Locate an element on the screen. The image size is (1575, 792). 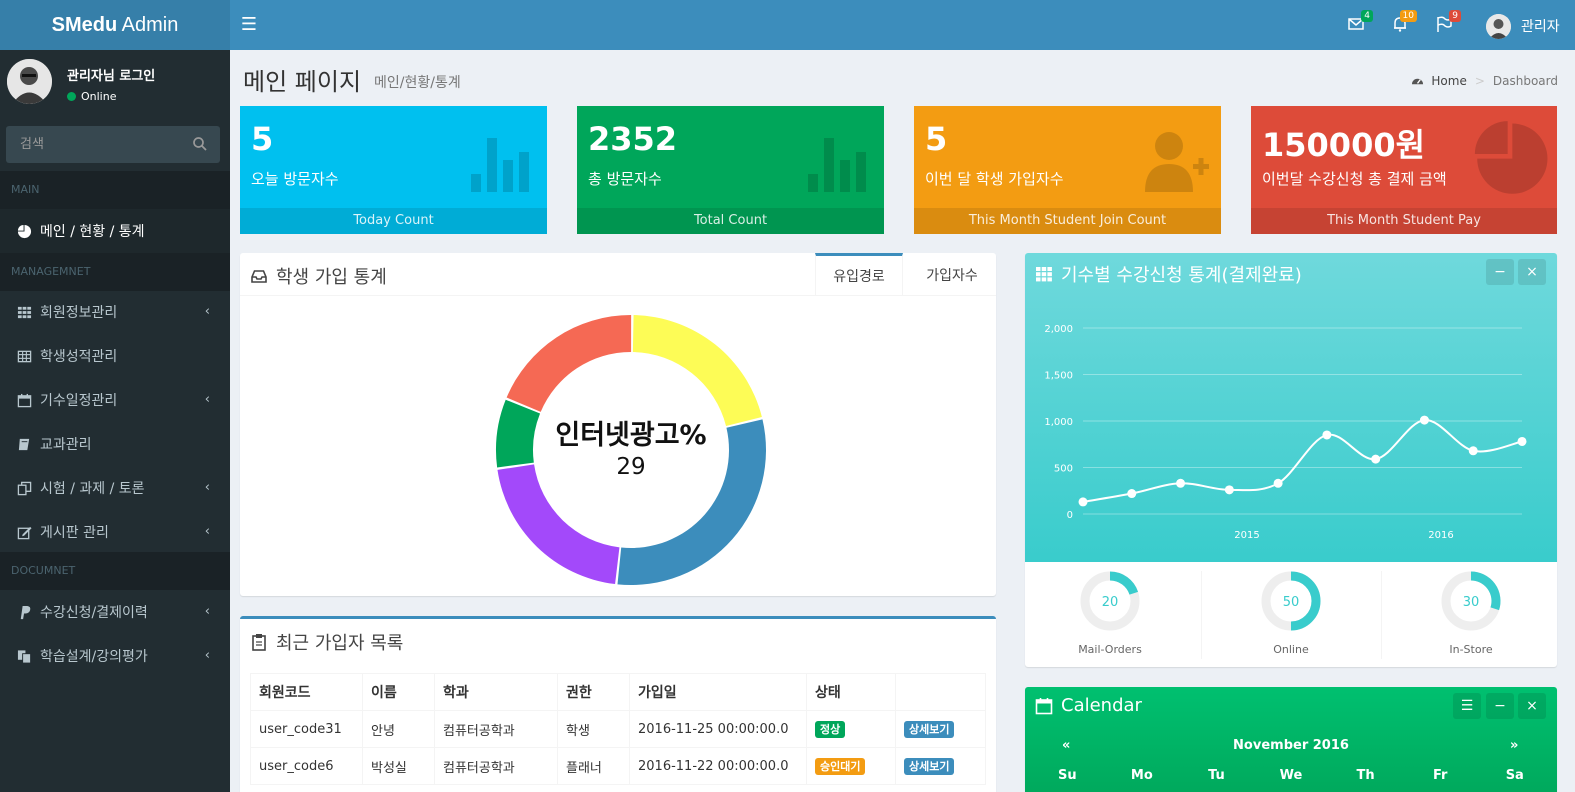
col-header: 학과 is located at coordinates (496, 692).